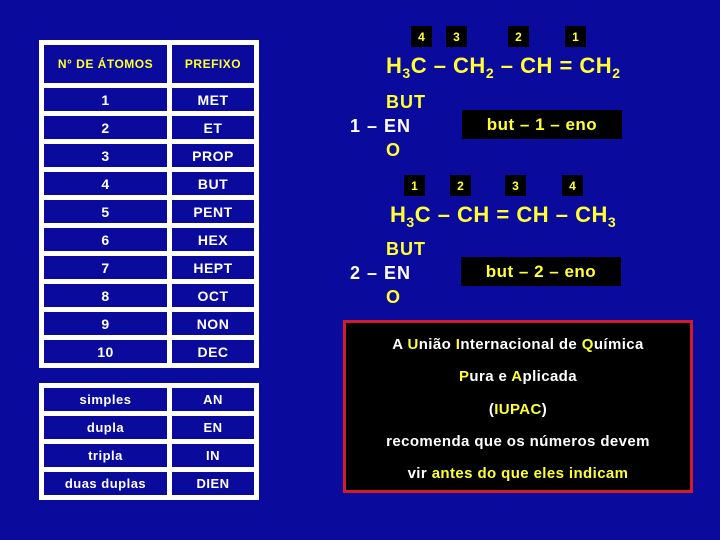  What do you see at coordinates (503, 67) in the screenshot?
I see `structural-formula: H3C – CH2 – CH = CH2` at bounding box center [503, 67].